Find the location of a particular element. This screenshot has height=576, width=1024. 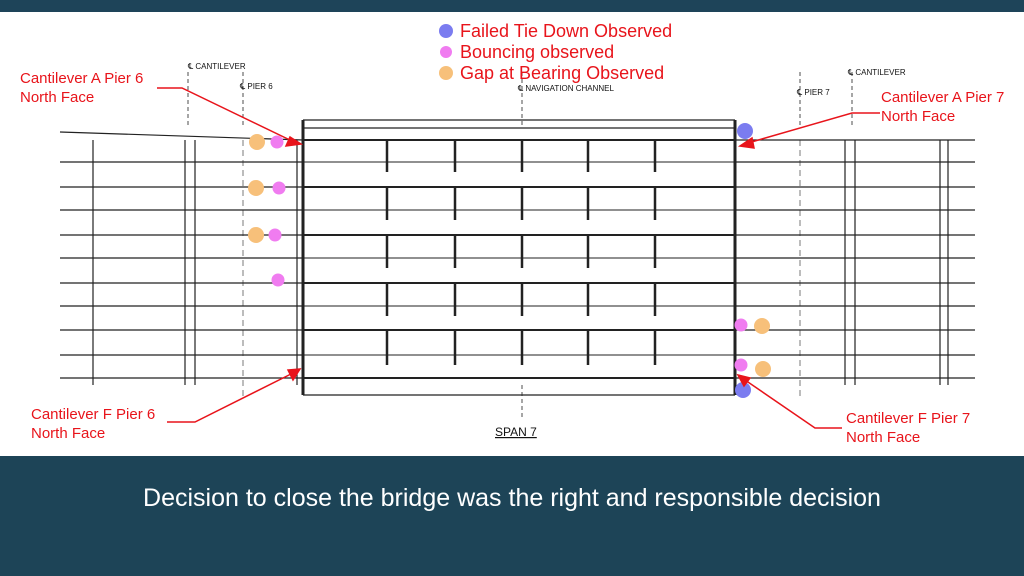

legend-marker-bouncing is located at coordinates (446, 52).